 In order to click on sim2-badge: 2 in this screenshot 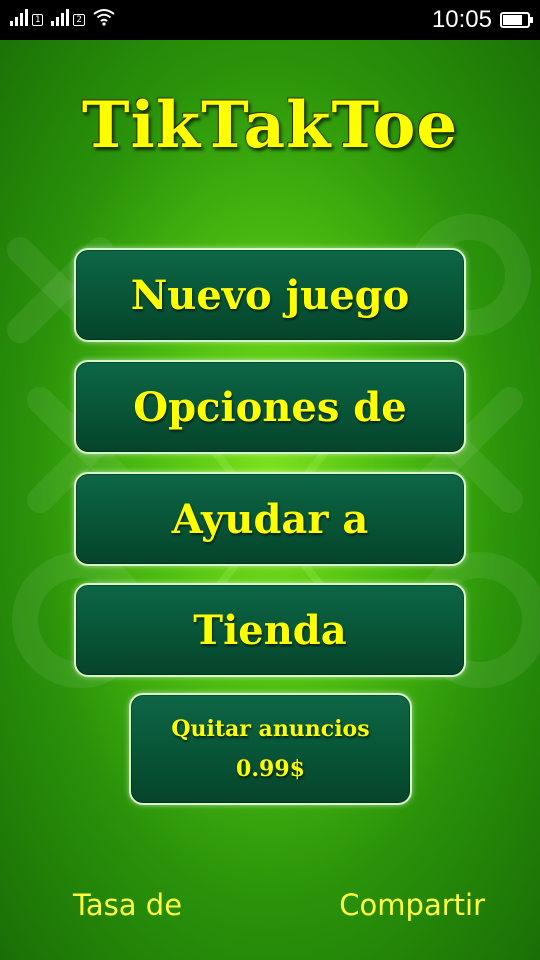, I will do `click(79, 20)`.